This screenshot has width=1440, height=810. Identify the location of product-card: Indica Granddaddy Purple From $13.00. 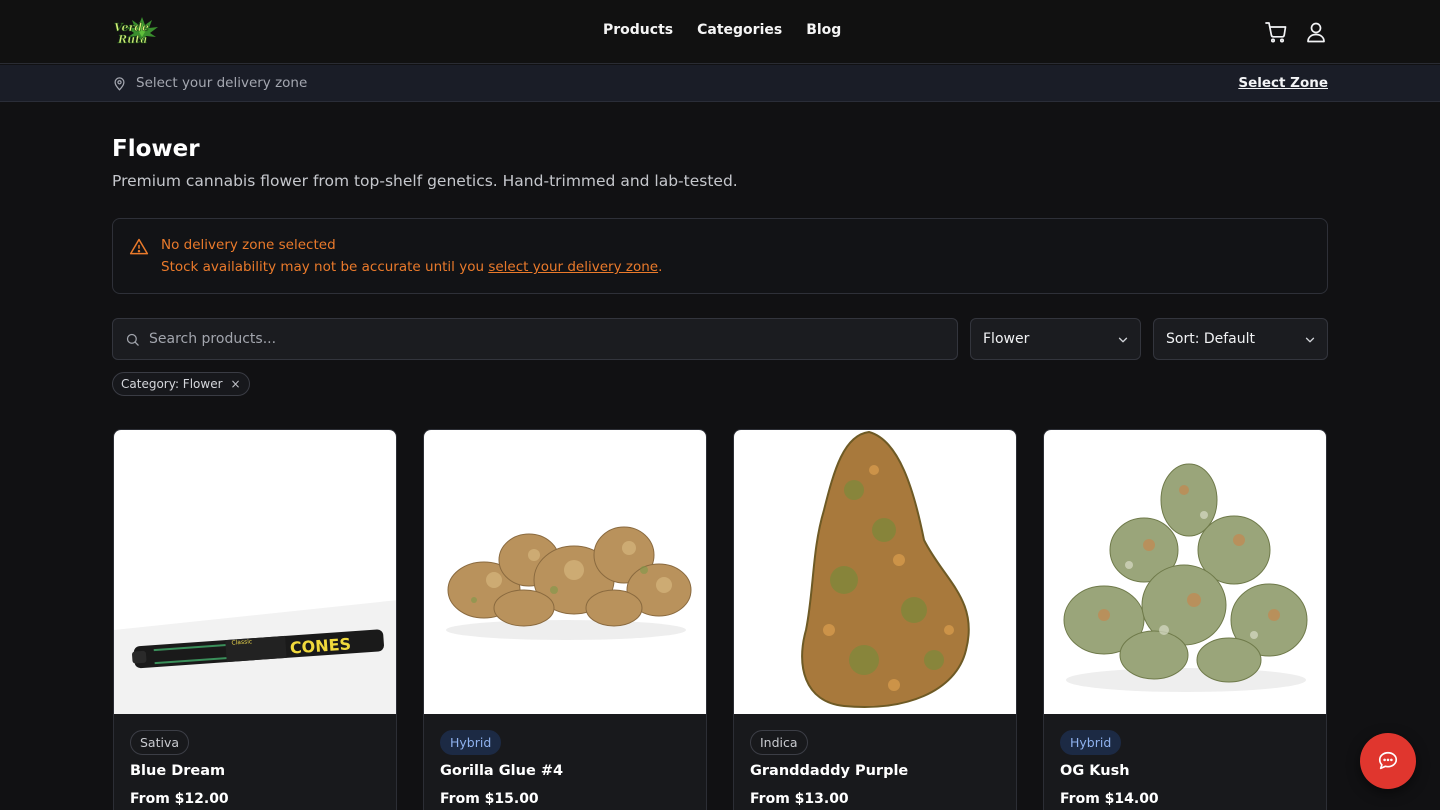
(875, 619).